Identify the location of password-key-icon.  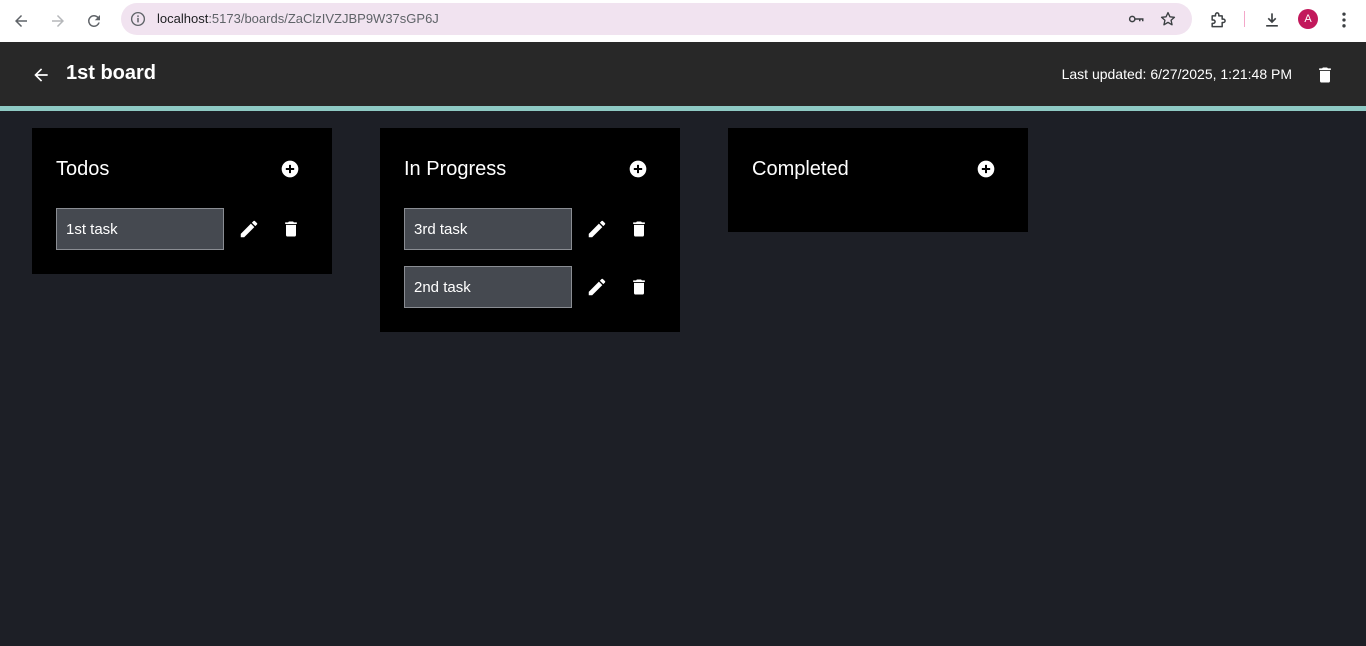
(1136, 19).